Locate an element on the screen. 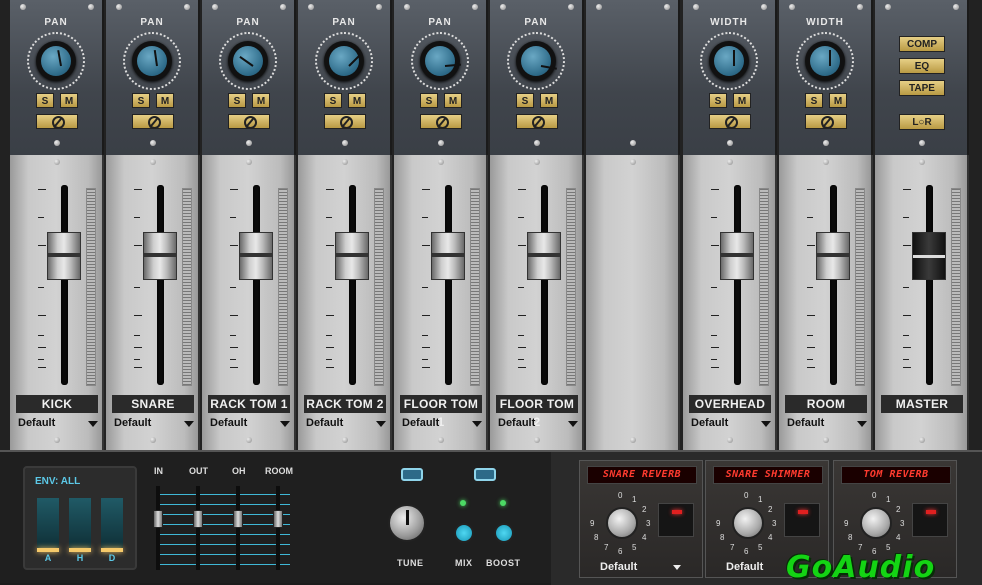 The image size is (982, 585). channel-name: FLOOR TOM 2 is located at coordinates (537, 412).